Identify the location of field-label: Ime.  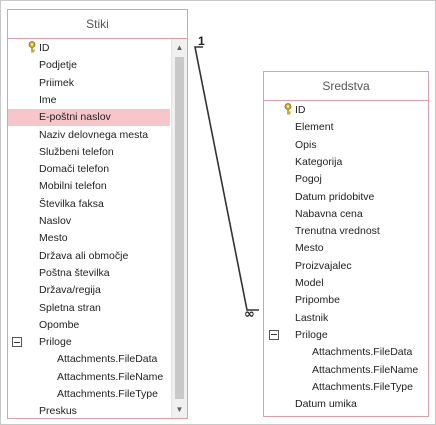
(48, 99).